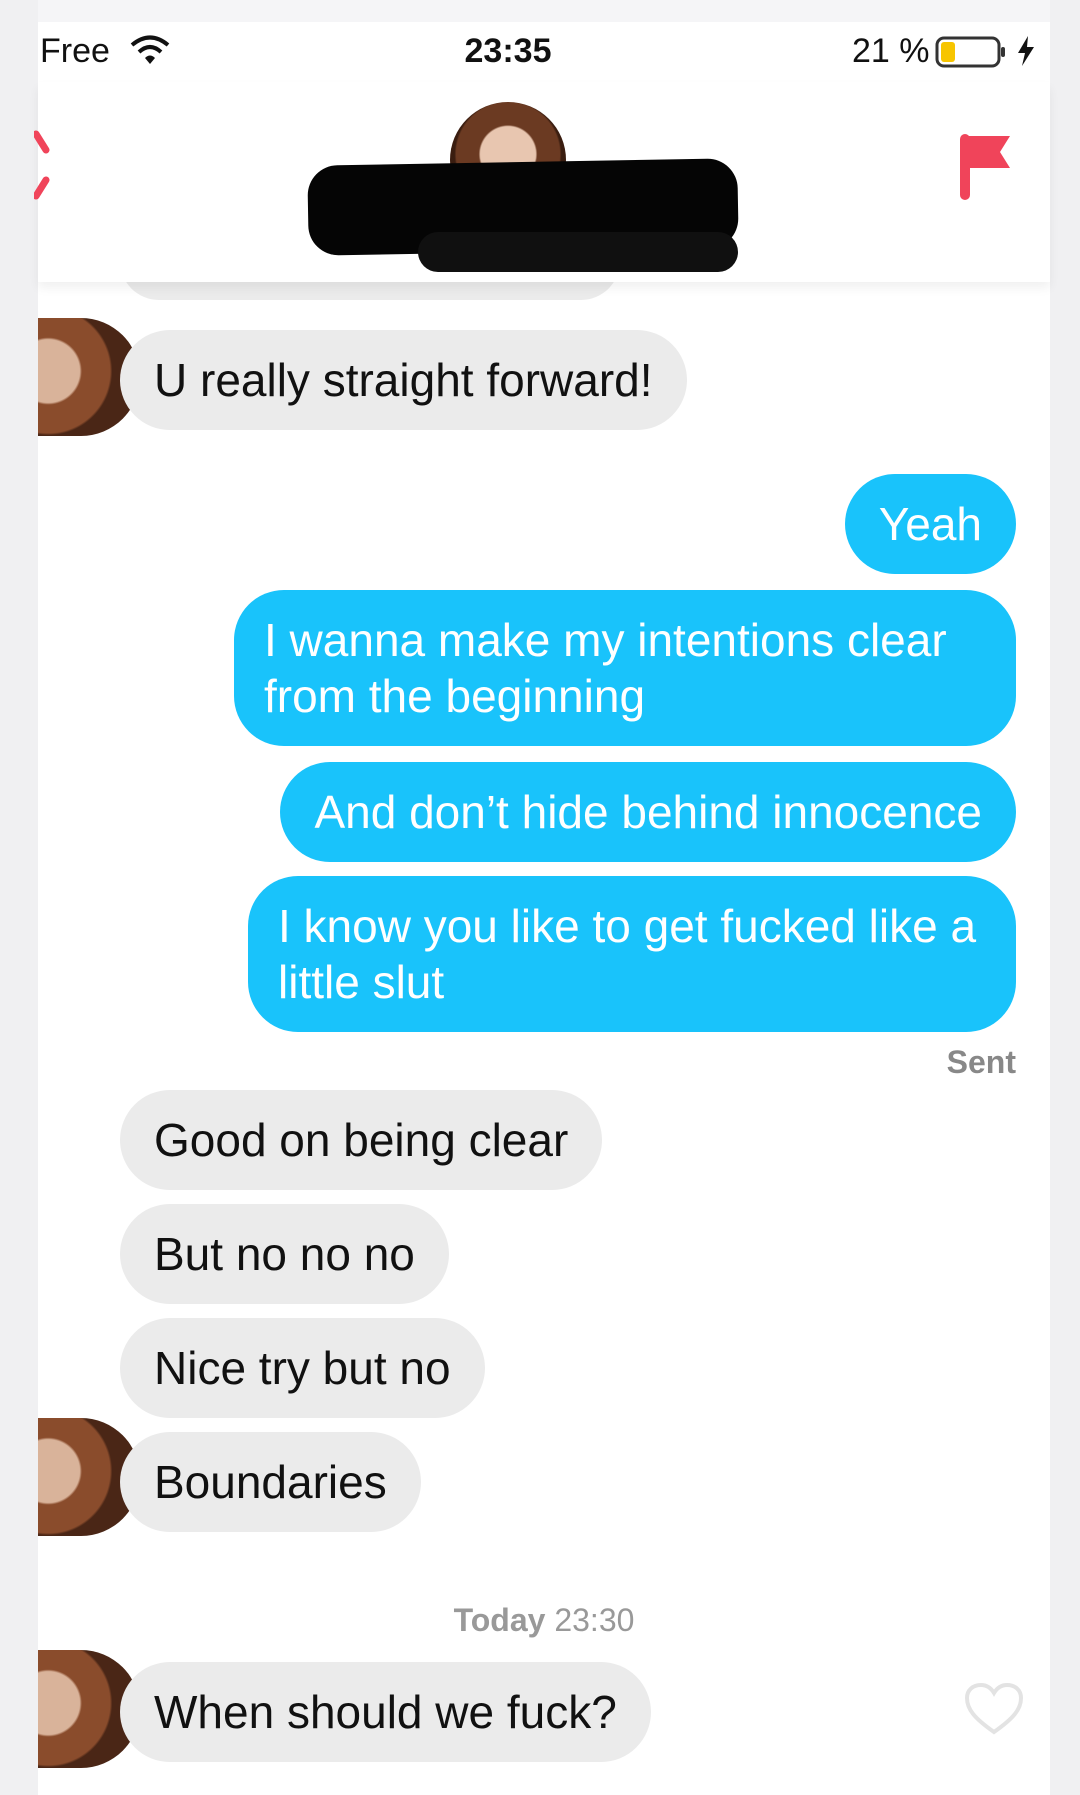  Describe the element at coordinates (43, 167) in the screenshot. I see `back-icon` at that location.